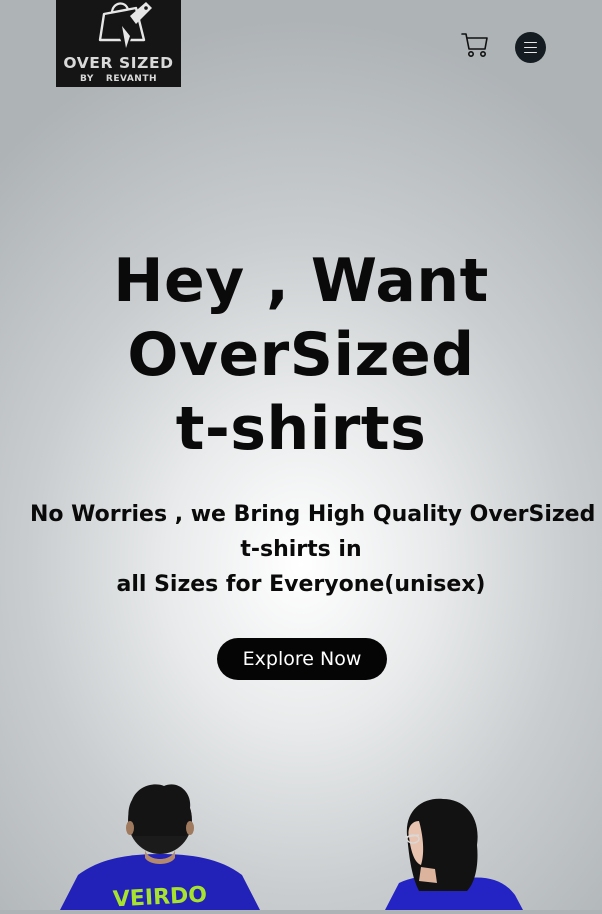 The image size is (602, 914). I want to click on model-image-left: VEIRDO, so click(160, 846).